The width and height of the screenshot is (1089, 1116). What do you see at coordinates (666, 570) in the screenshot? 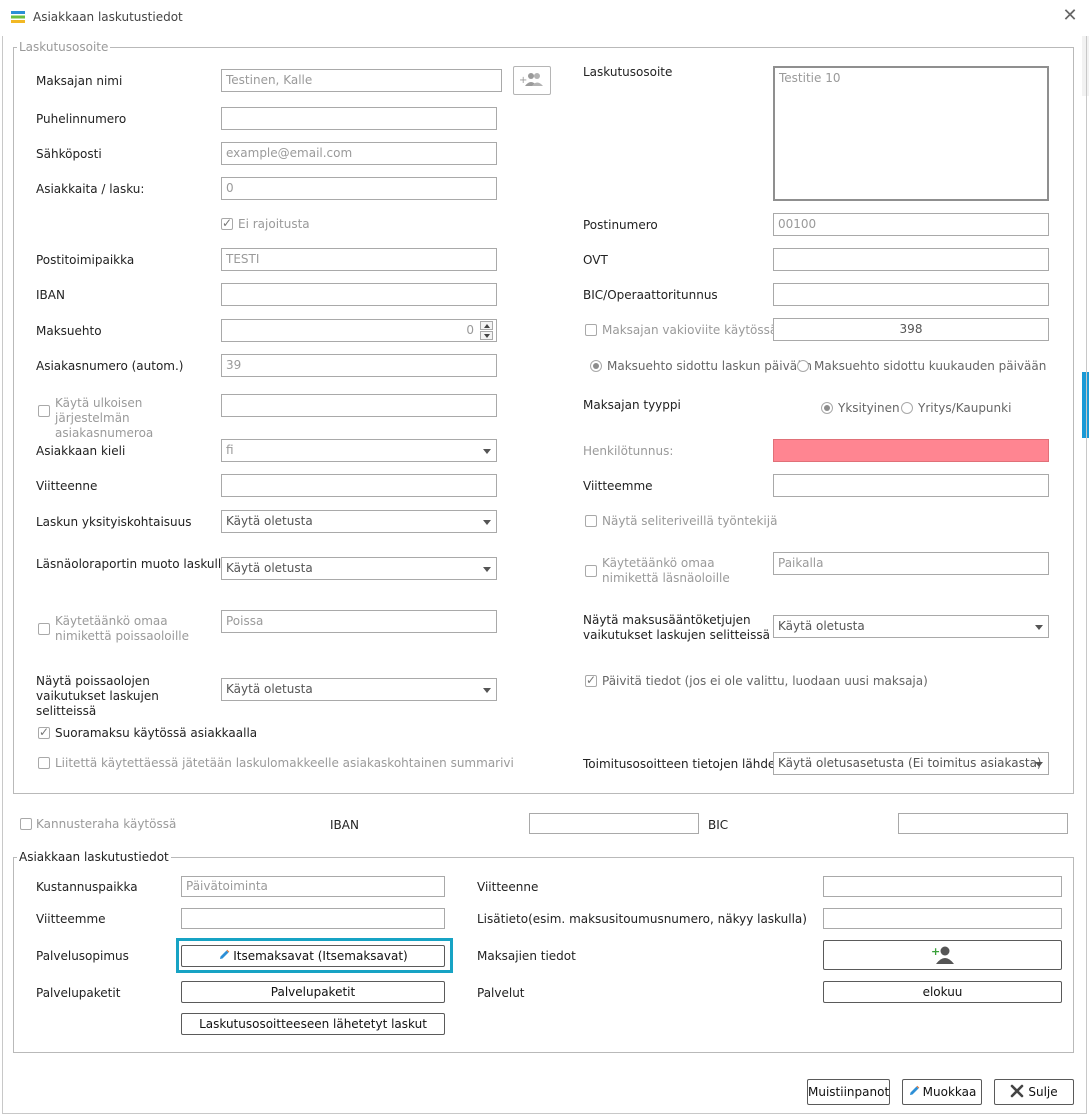
I see `own-presence-name-label: Käytetäänkö omaa nimikettä läsnäoloille` at bounding box center [666, 570].